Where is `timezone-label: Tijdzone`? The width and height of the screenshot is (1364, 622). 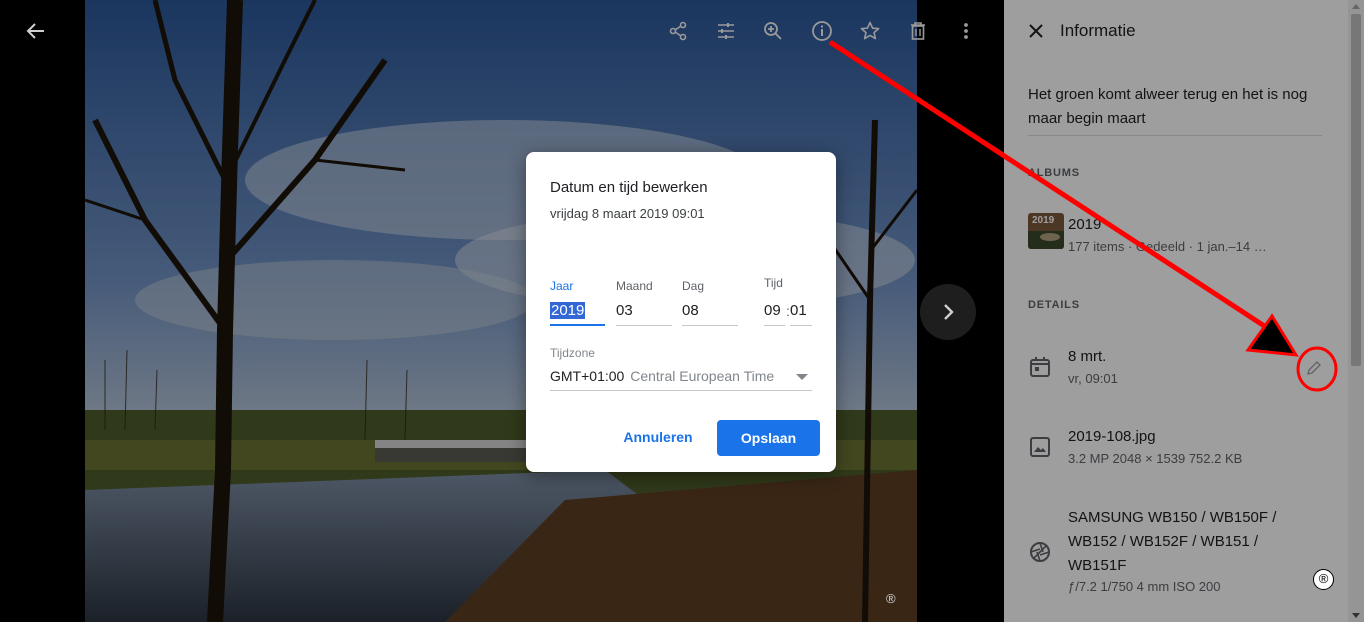
timezone-label: Tijdzone is located at coordinates (572, 353).